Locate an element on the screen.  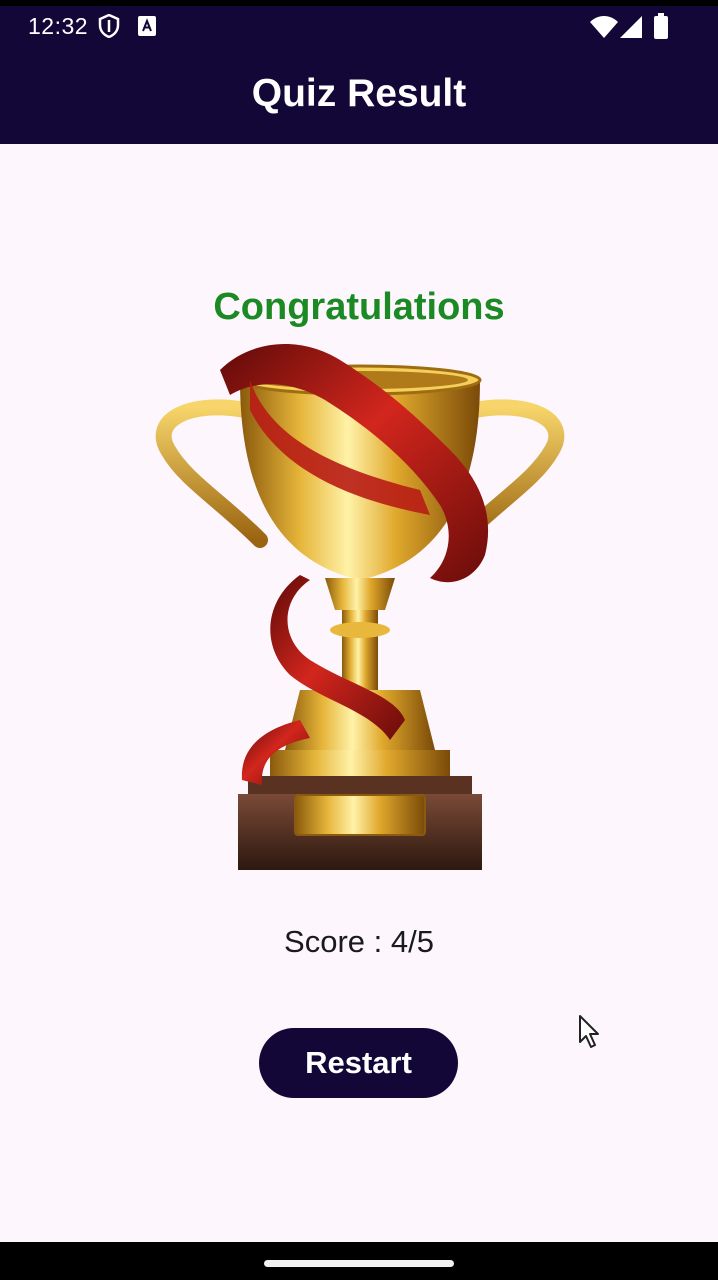
signal-icon is located at coordinates (631, 29).